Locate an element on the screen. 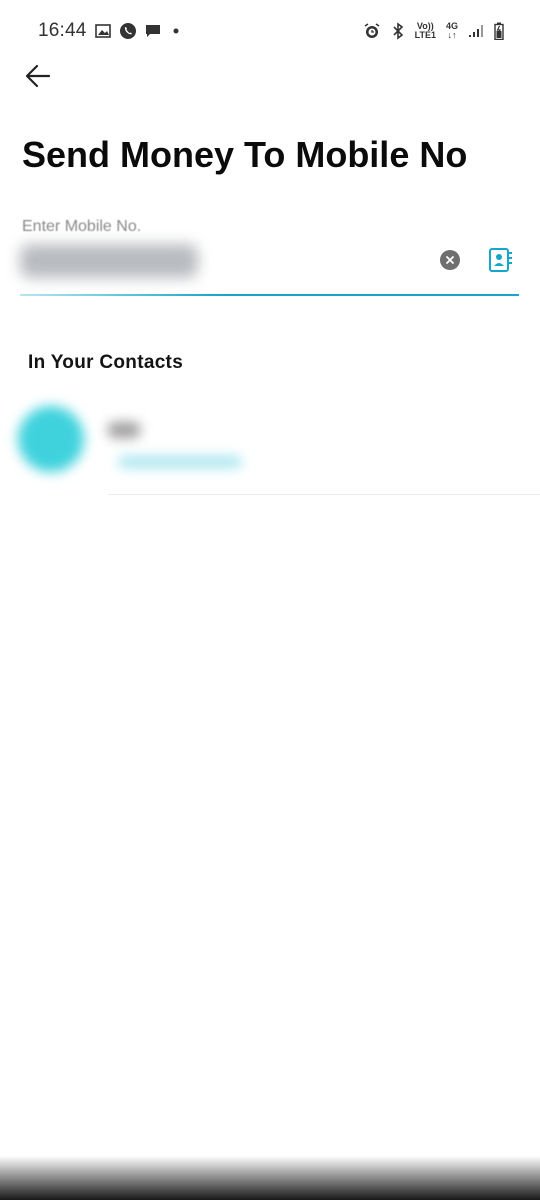  bluetooth-icon is located at coordinates (398, 31).